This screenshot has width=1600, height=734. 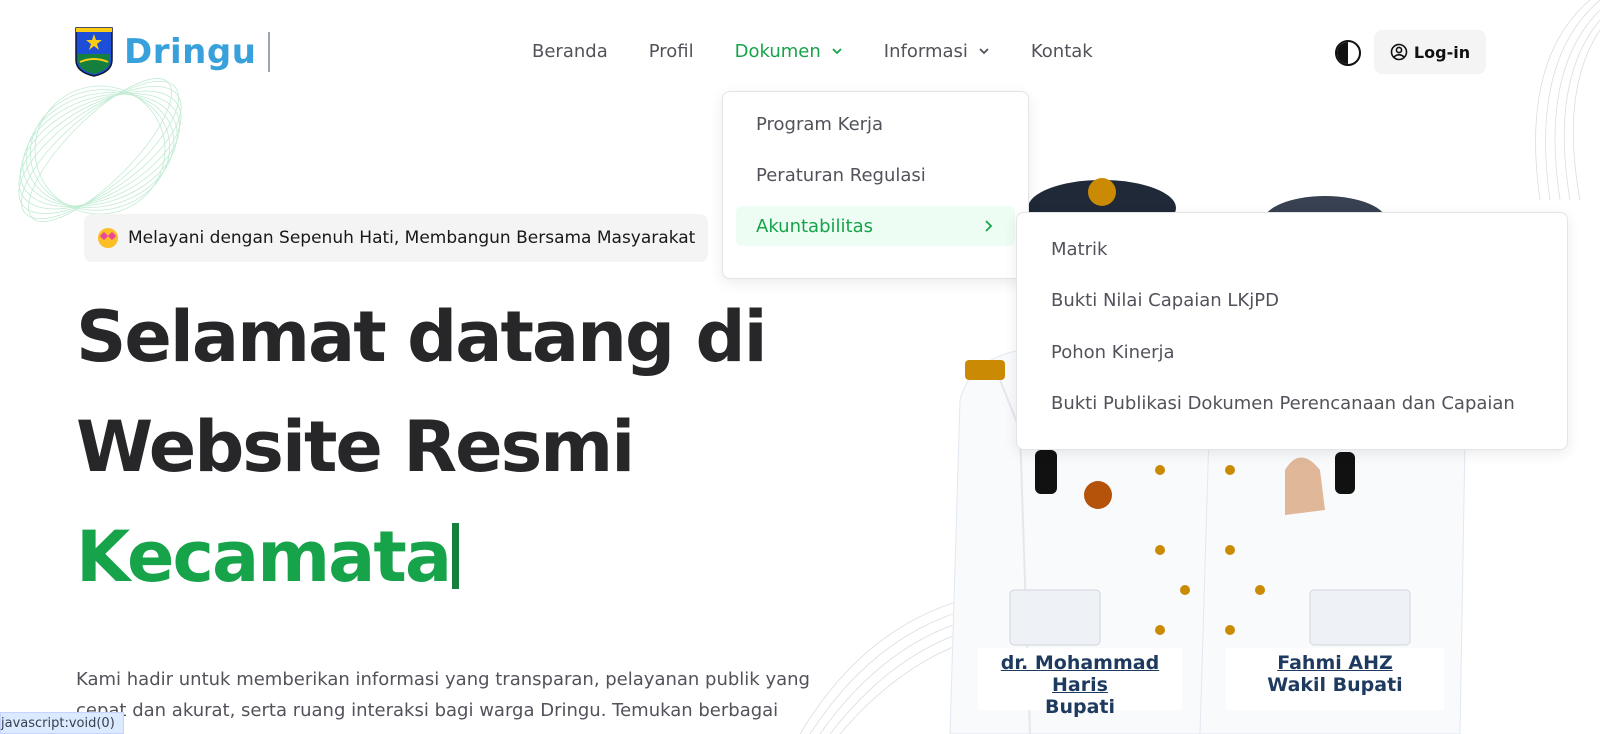 What do you see at coordinates (1567, 100) in the screenshot?
I see `background-swirl-right` at bounding box center [1567, 100].